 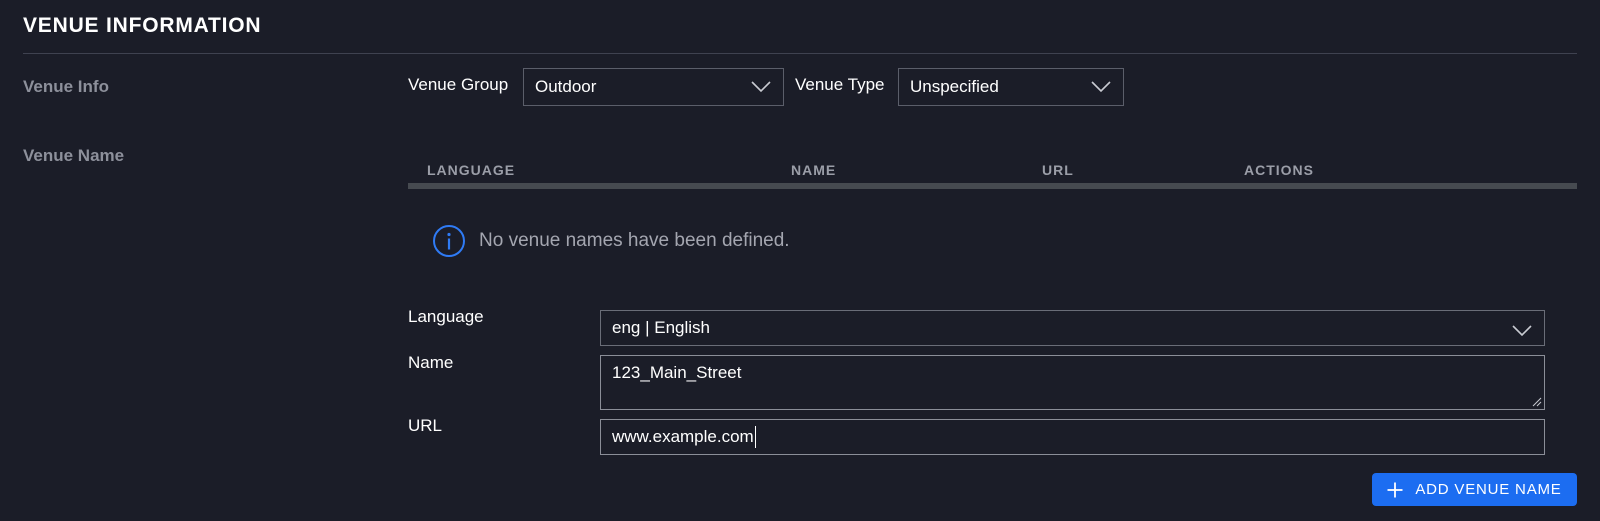 I want to click on venue-name-row-label: Venue Name, so click(x=74, y=155).